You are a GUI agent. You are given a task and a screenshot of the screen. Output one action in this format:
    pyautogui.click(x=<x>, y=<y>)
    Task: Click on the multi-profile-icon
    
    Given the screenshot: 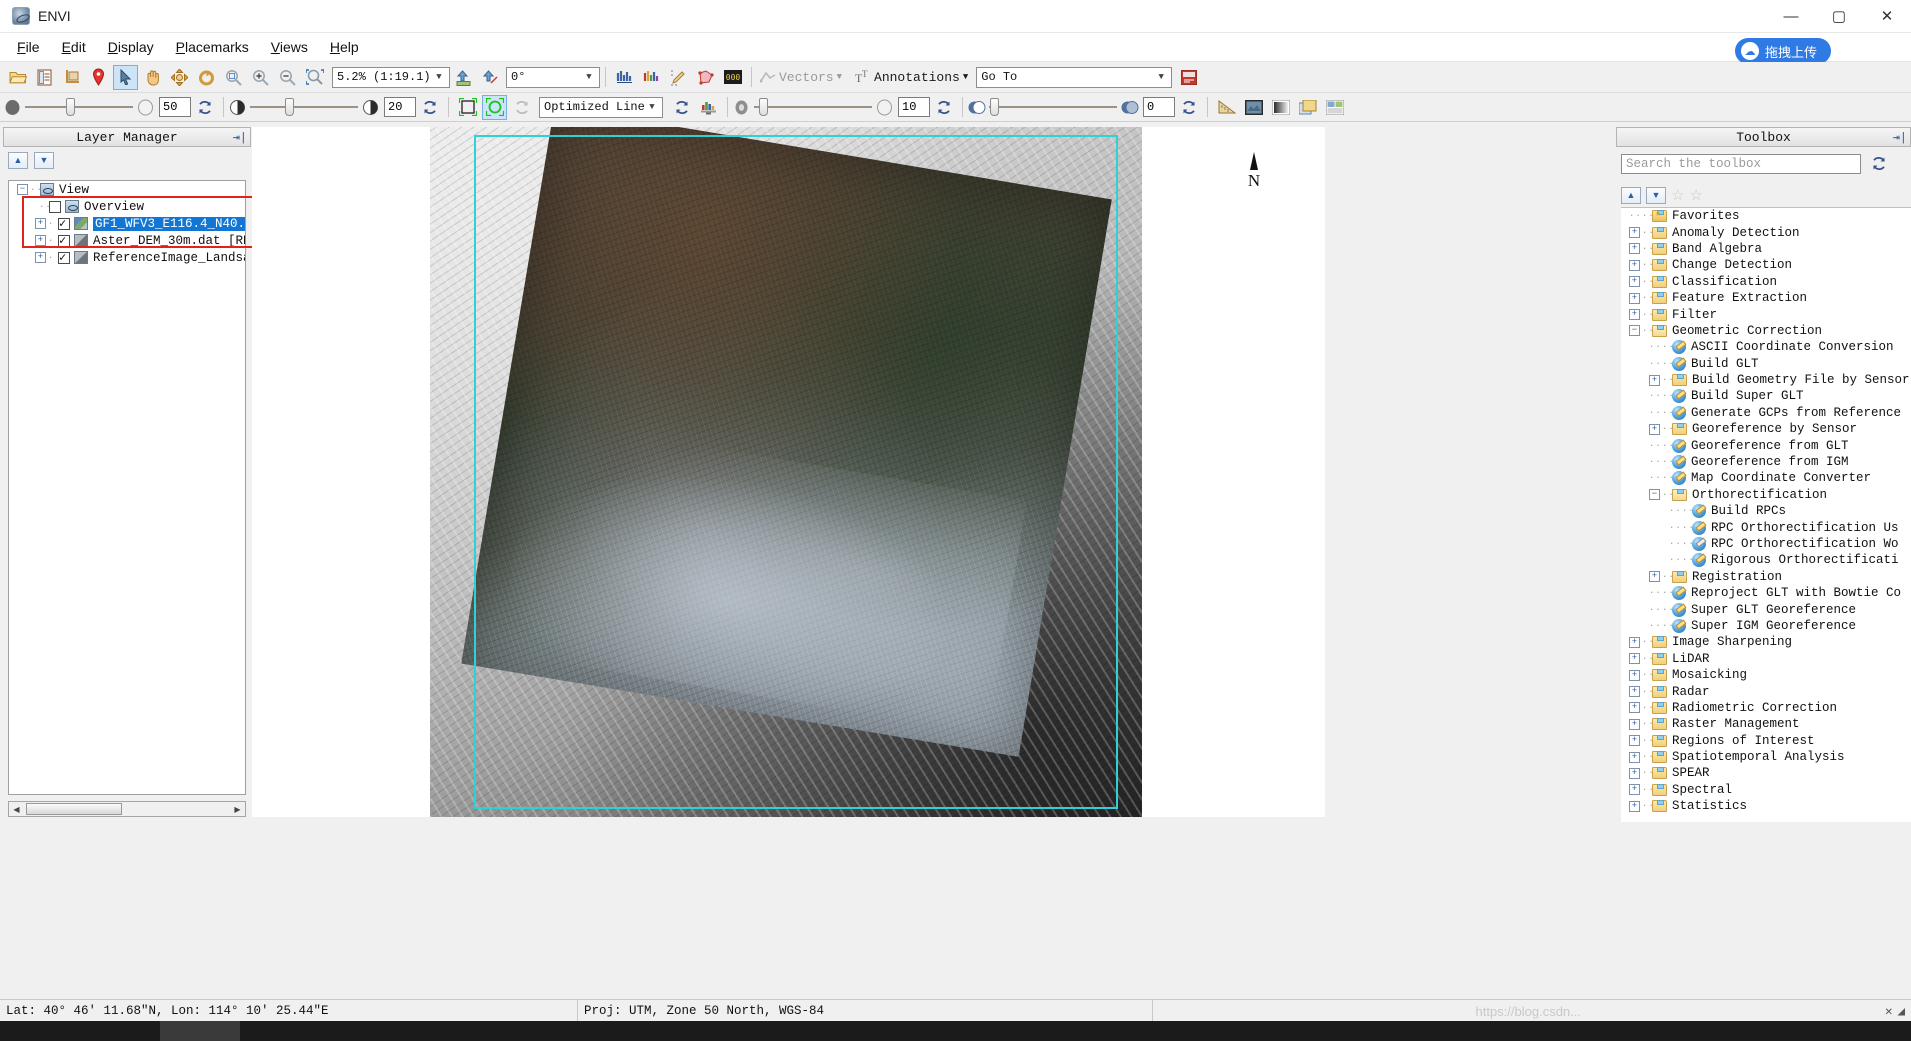 What is the action you would take?
    pyautogui.click(x=651, y=77)
    